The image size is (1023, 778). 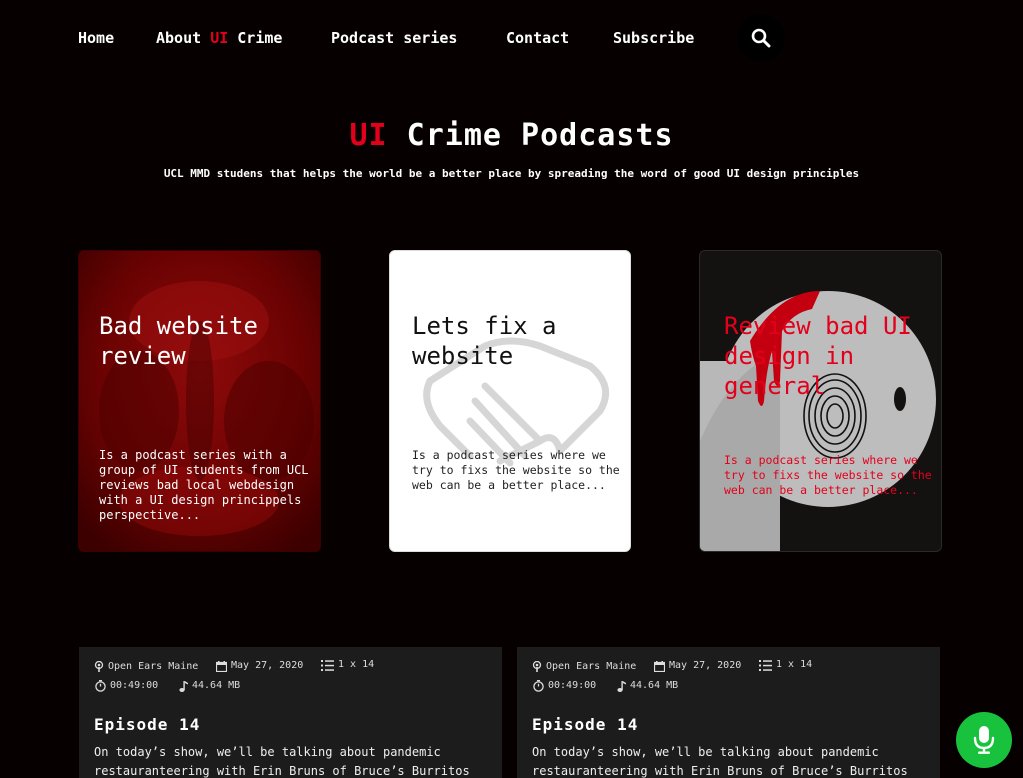 I want to click on search-icon, so click(x=761, y=38).